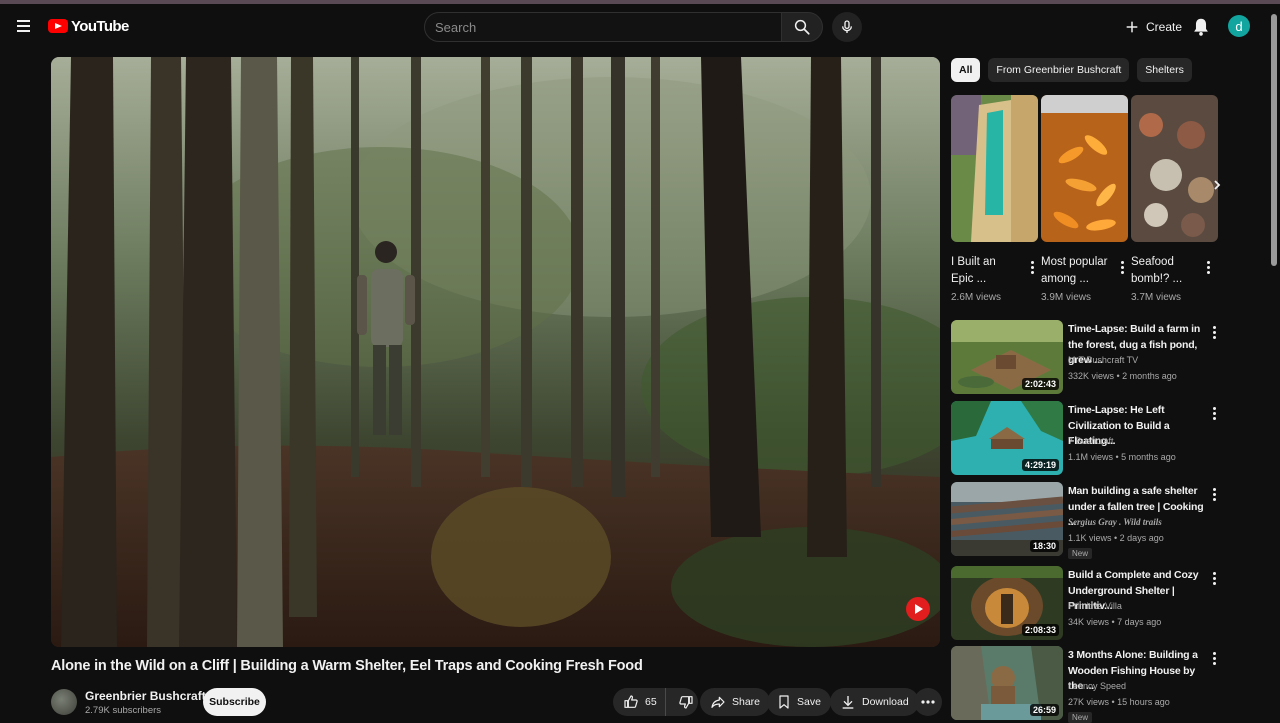  What do you see at coordinates (1239, 26) in the screenshot?
I see `account-avatar: d` at bounding box center [1239, 26].